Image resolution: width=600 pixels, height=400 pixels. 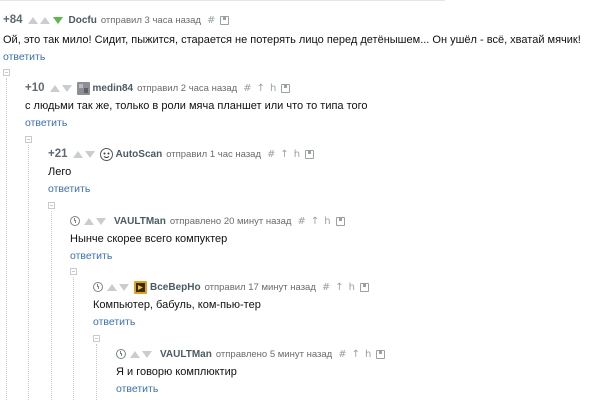 What do you see at coordinates (222, 0) in the screenshot?
I see `top-divider` at bounding box center [222, 0].